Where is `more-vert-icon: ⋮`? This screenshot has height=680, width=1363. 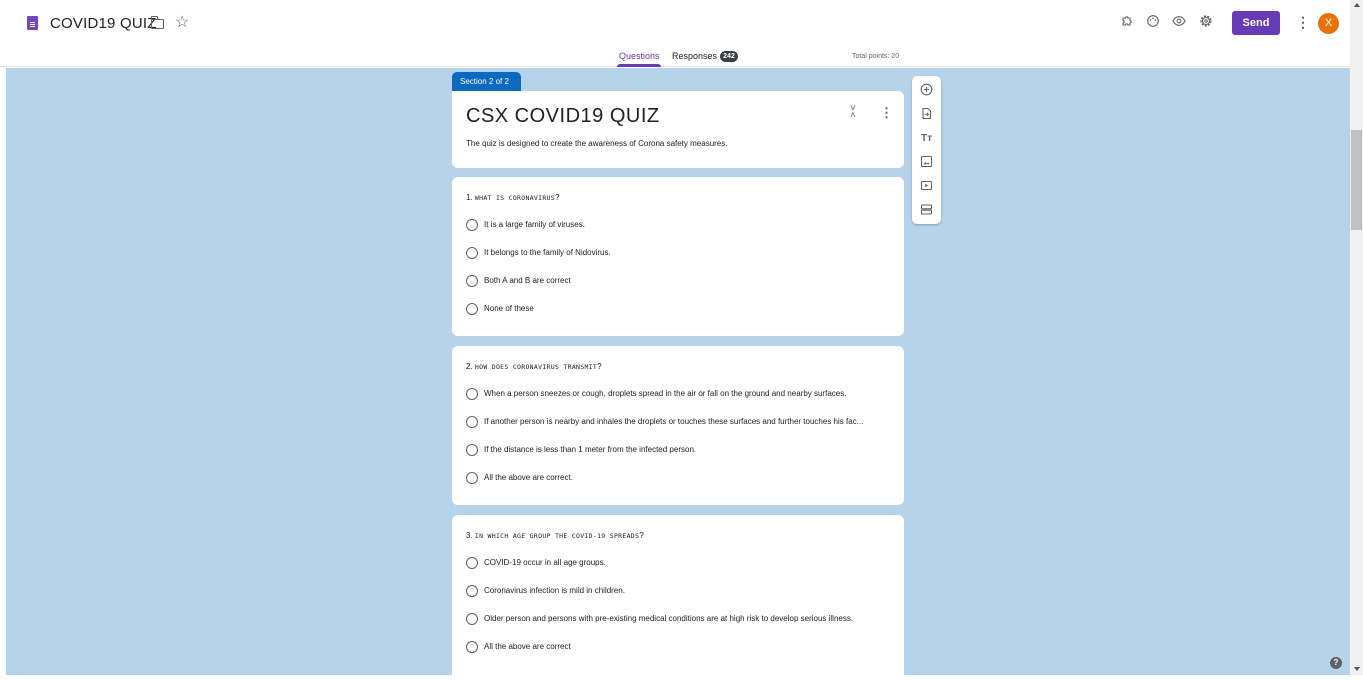 more-vert-icon: ⋮ is located at coordinates (1303, 22).